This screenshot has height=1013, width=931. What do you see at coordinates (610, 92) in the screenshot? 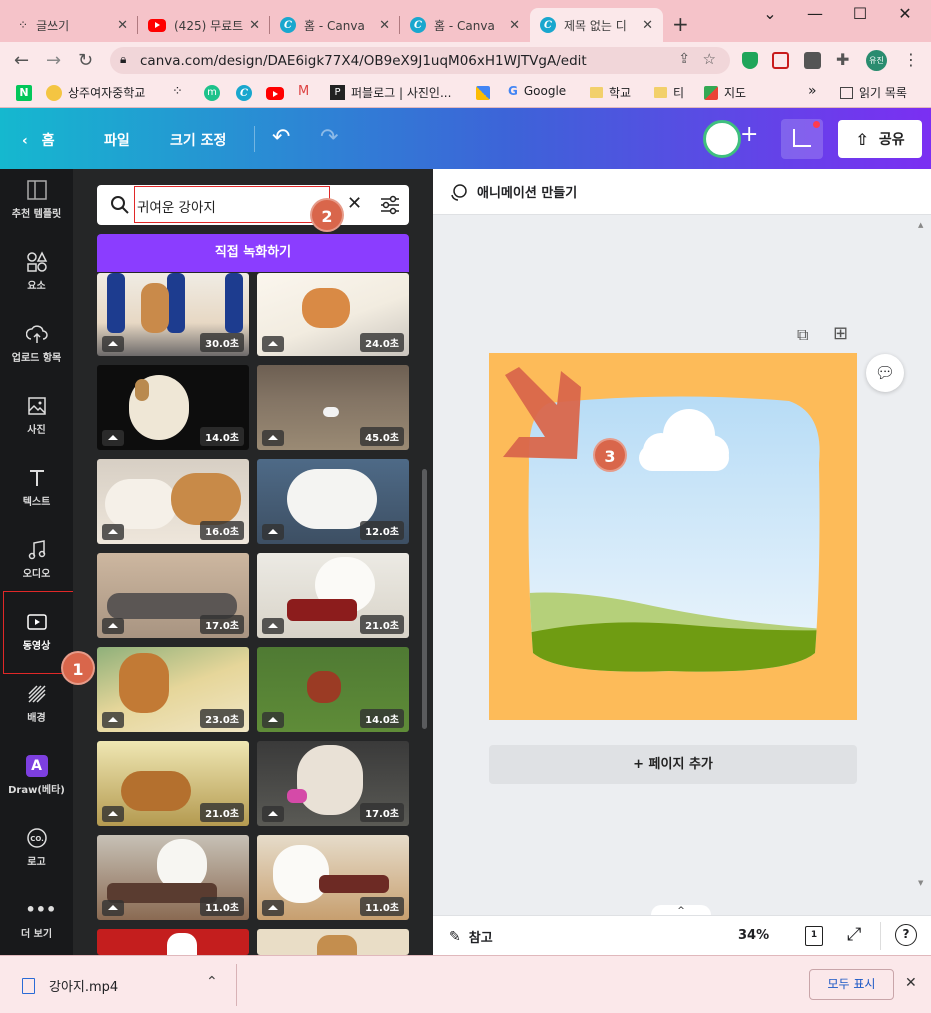
I see `bookmark-folder-school: 학교` at bounding box center [610, 92].